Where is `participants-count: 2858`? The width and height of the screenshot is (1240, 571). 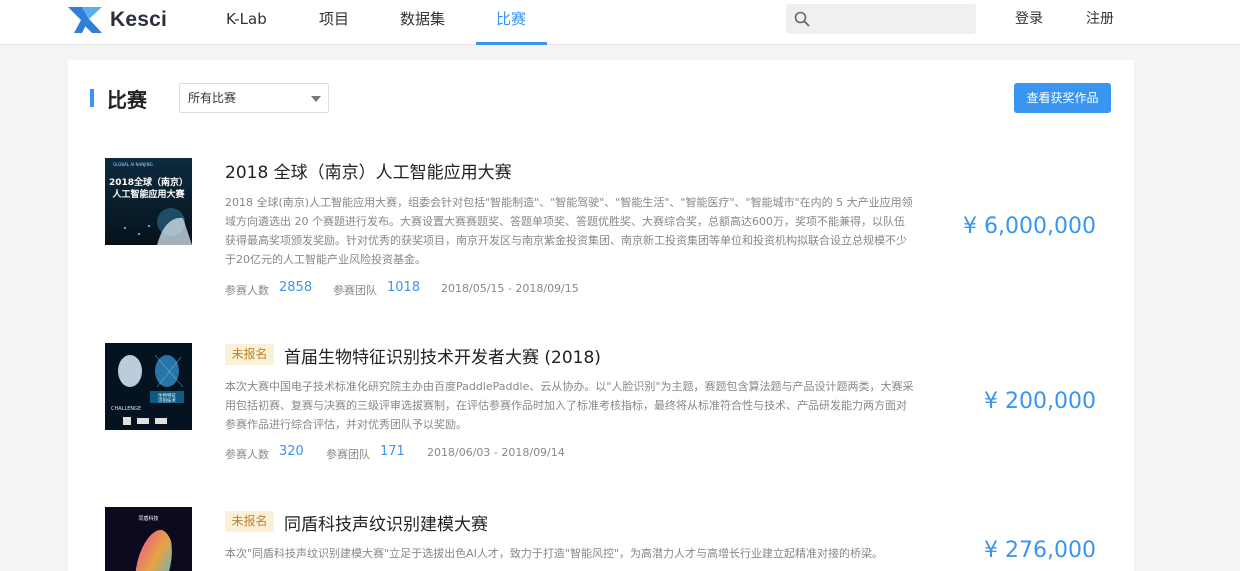
participants-count: 2858 is located at coordinates (296, 287).